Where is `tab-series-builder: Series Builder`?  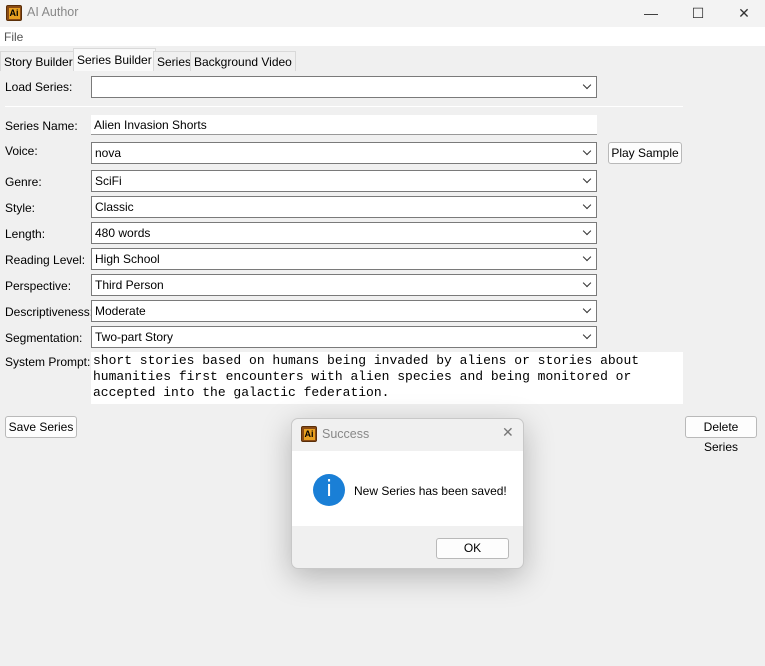 tab-series-builder: Series Builder is located at coordinates (114, 59).